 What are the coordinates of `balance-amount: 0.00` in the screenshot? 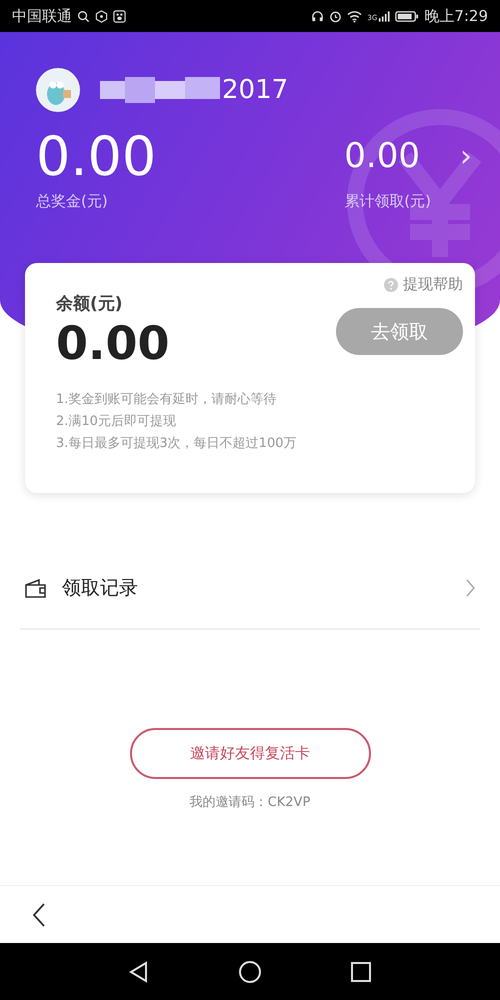 It's located at (113, 343).